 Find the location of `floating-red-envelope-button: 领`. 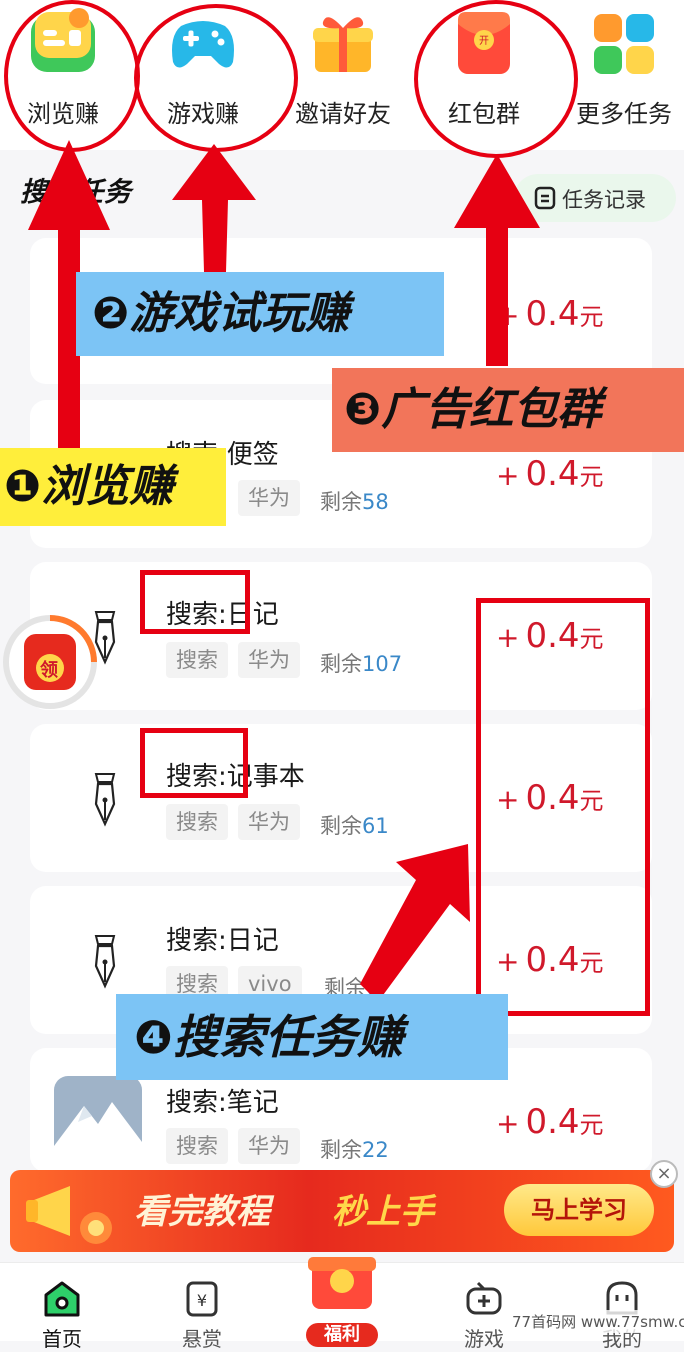

floating-red-envelope-button: 领 is located at coordinates (50, 662).